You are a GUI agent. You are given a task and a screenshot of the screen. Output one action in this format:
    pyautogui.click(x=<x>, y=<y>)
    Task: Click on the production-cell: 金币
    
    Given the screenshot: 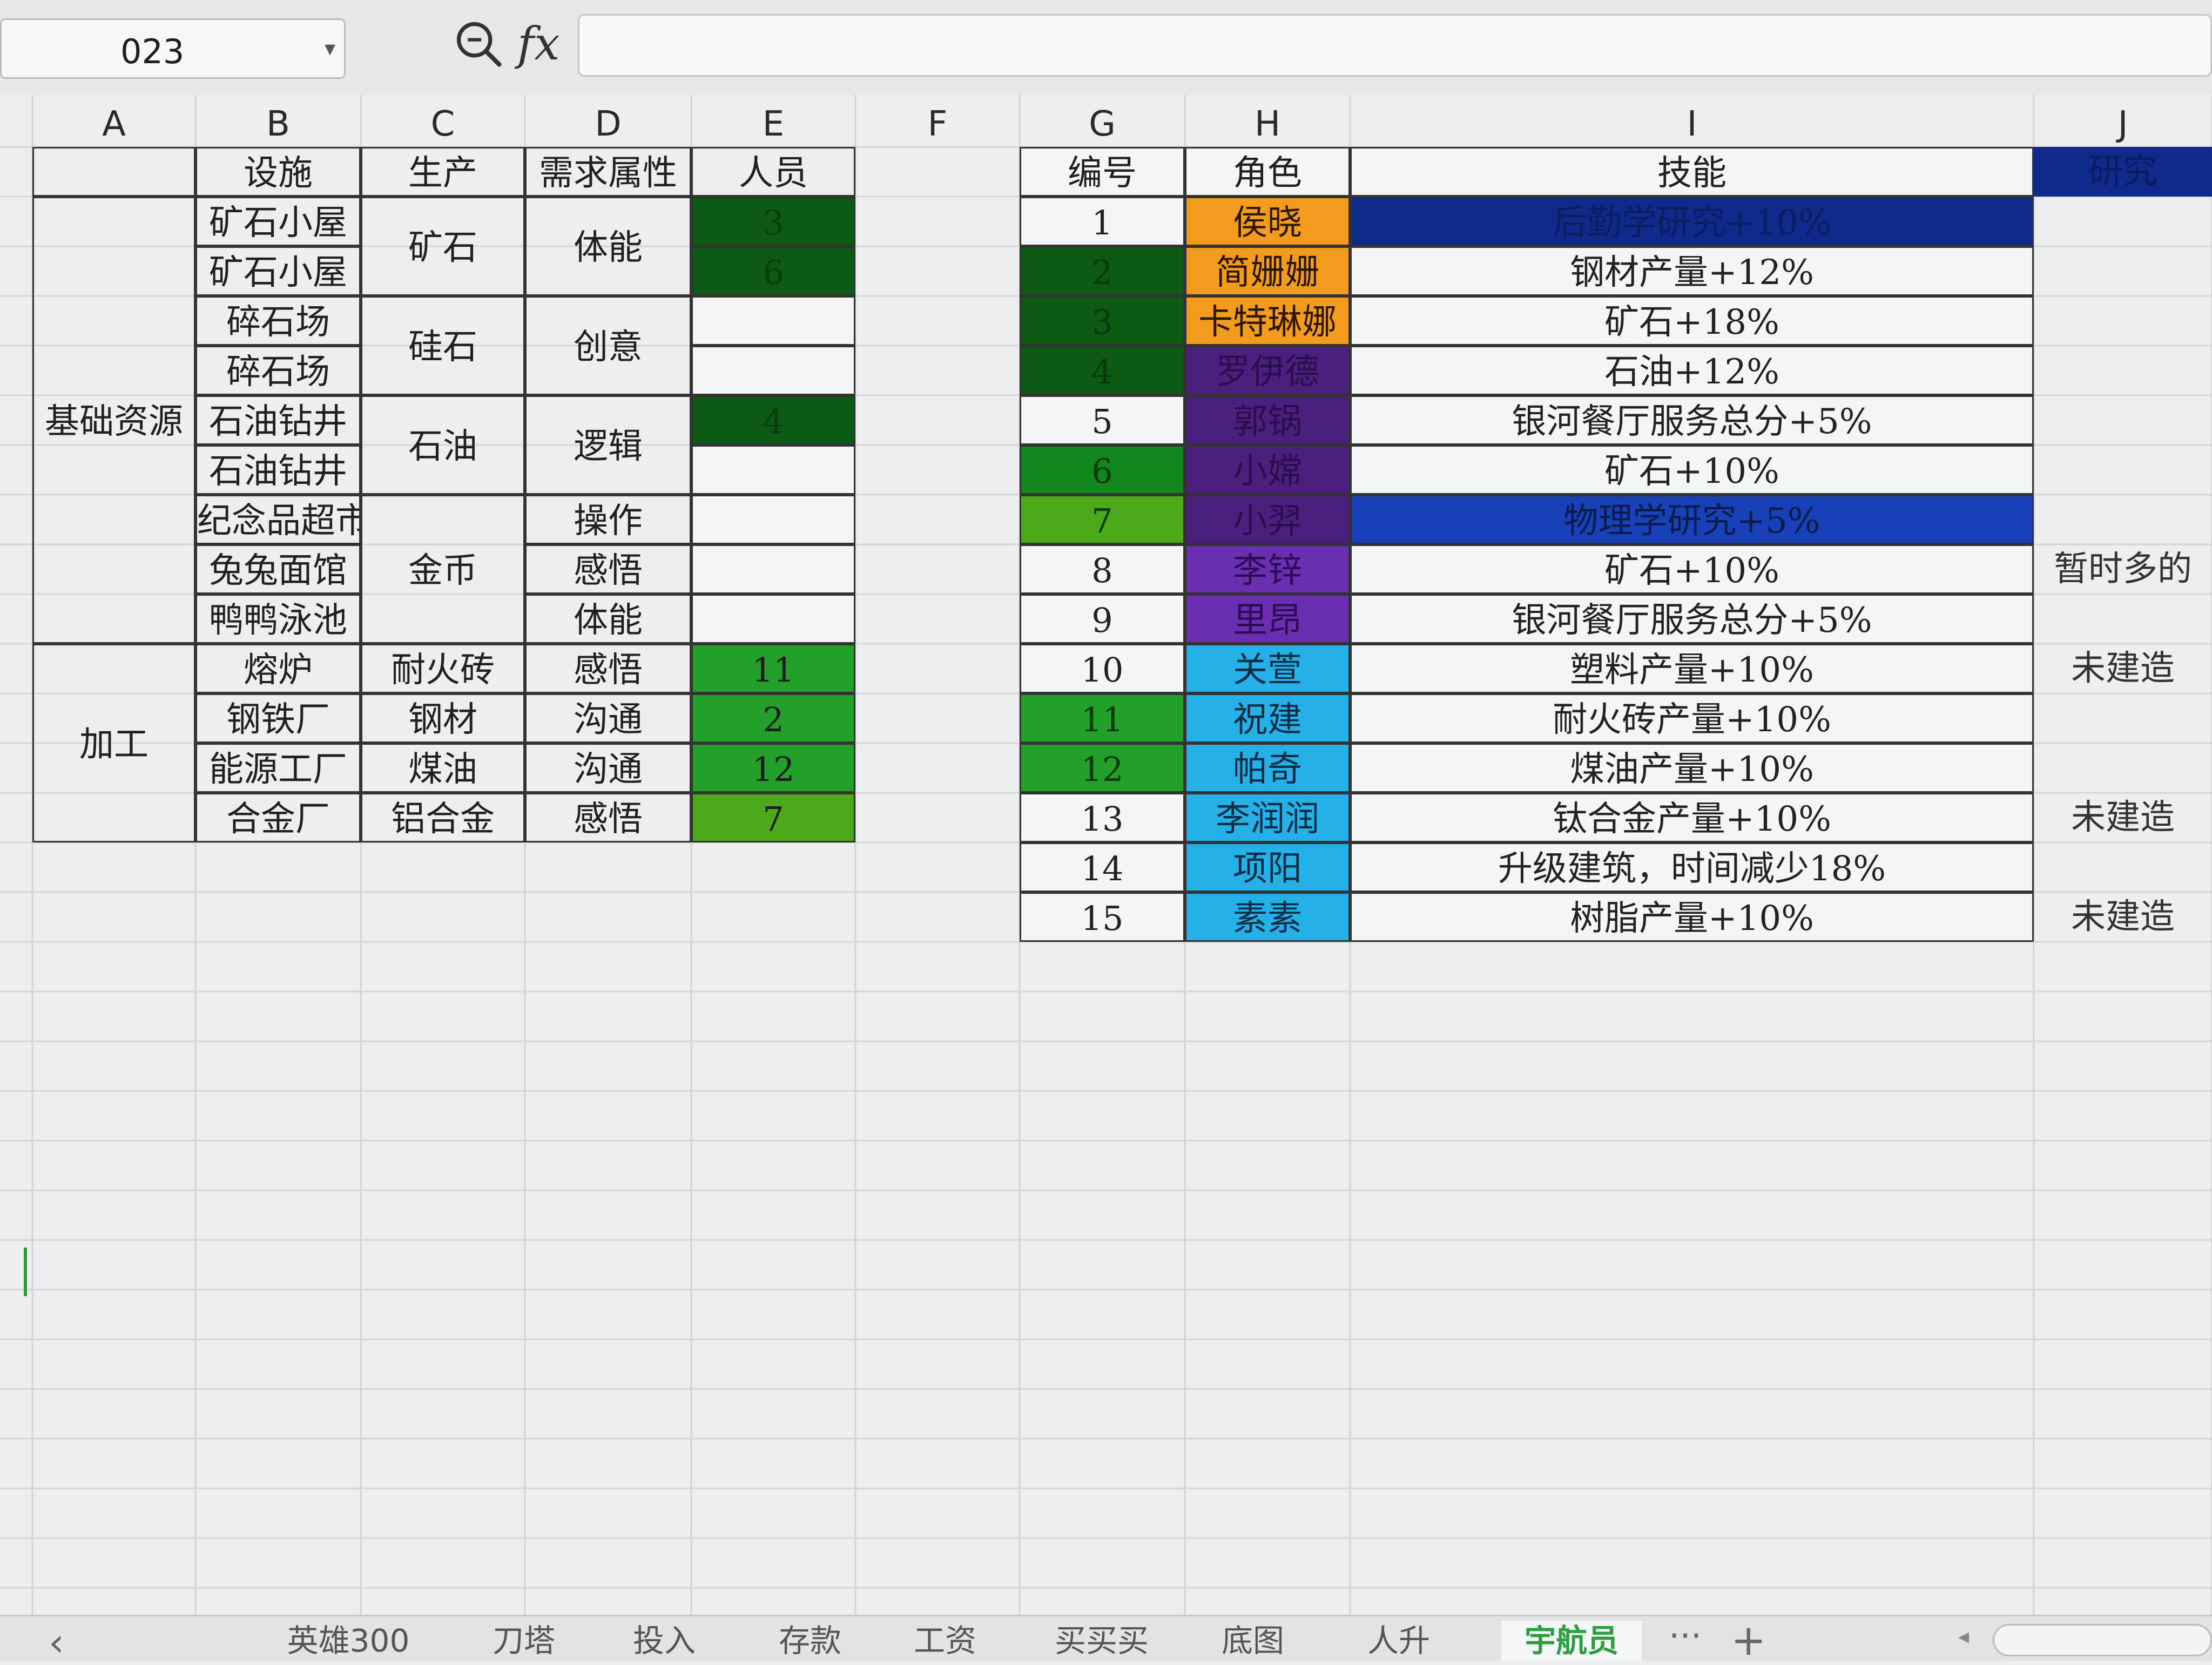 What is the action you would take?
    pyautogui.click(x=443, y=569)
    